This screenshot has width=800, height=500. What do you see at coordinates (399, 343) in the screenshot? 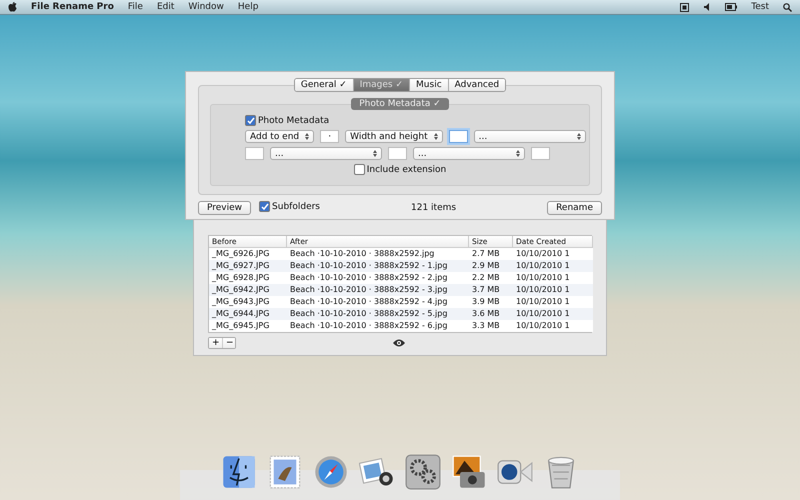
I see `eye-icon` at bounding box center [399, 343].